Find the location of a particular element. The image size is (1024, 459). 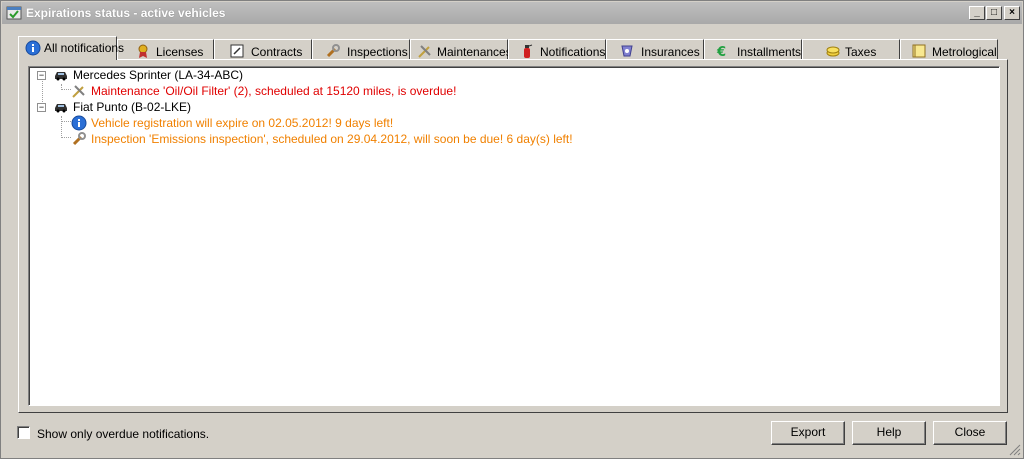

app-icon is located at coordinates (14, 13).